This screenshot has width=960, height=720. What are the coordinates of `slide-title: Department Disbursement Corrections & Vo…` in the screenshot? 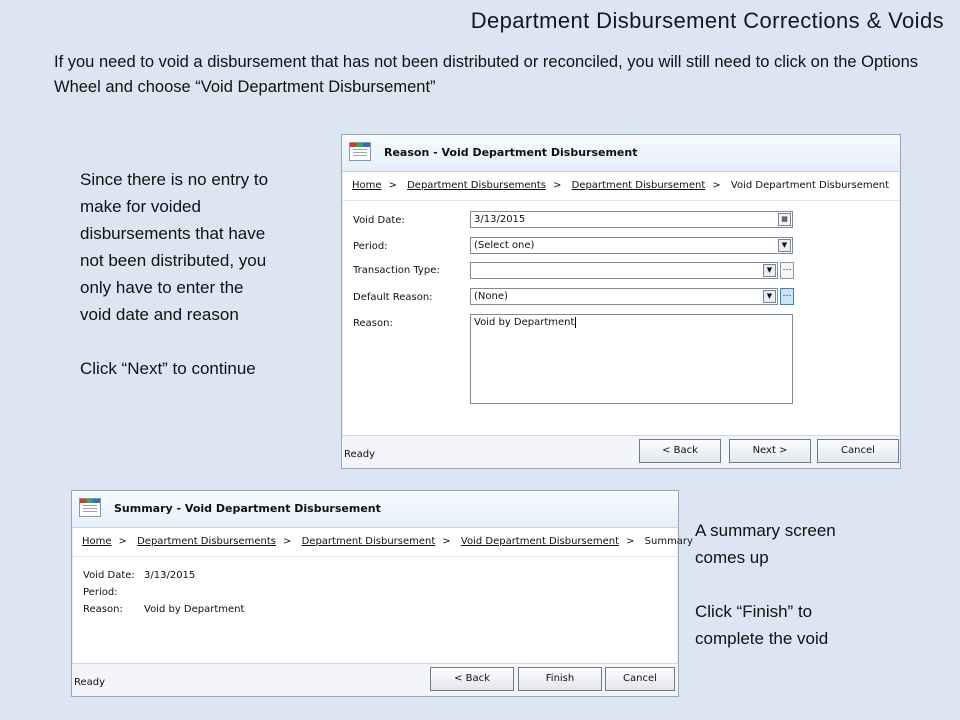 It's located at (707, 20).